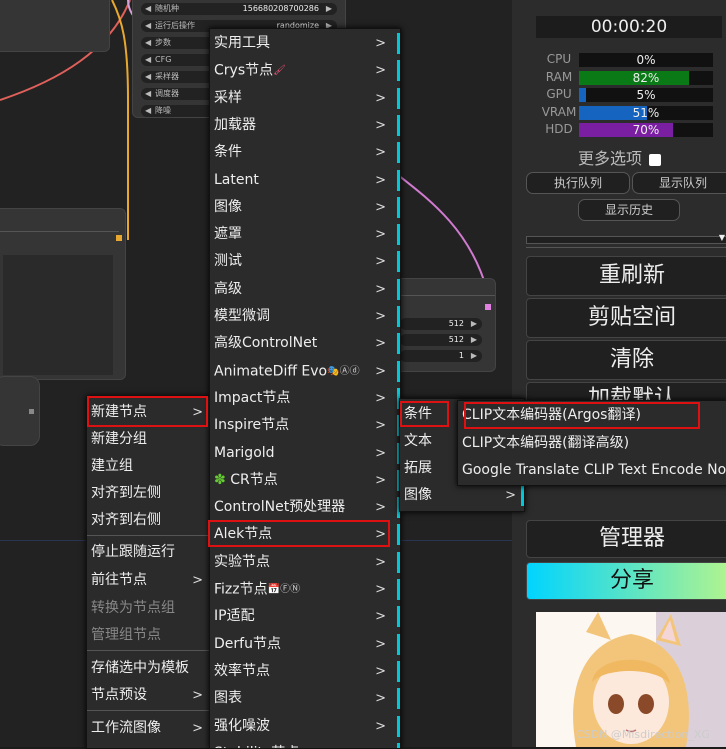 This screenshot has height=749, width=726. Describe the element at coordinates (305, 180) in the screenshot. I see `node-category-item: Latent >` at that location.